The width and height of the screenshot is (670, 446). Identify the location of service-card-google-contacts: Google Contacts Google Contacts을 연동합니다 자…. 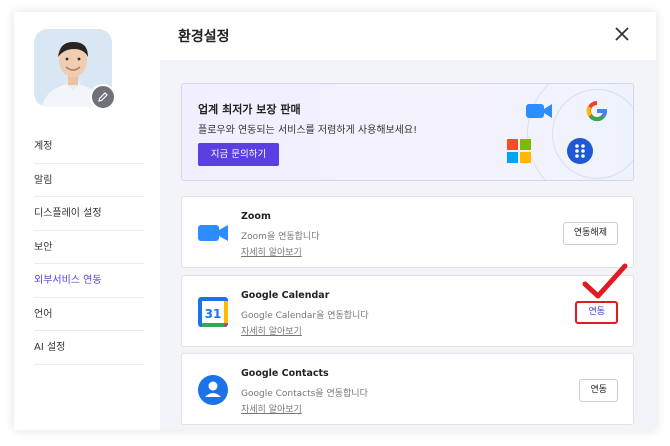
(407, 389).